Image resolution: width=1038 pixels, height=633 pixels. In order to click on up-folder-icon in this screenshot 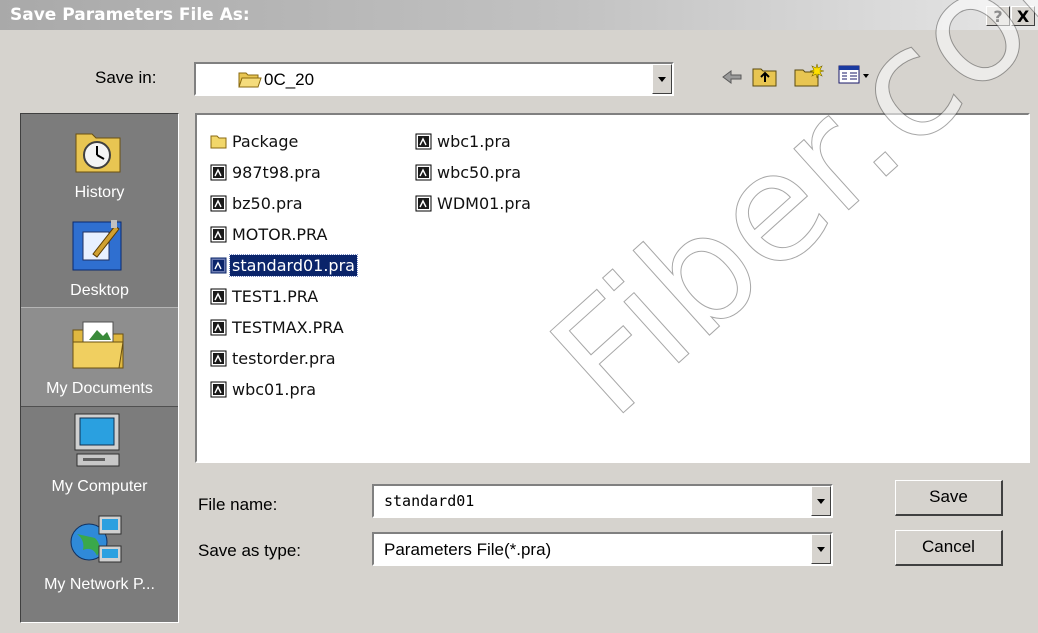, I will do `click(765, 78)`.